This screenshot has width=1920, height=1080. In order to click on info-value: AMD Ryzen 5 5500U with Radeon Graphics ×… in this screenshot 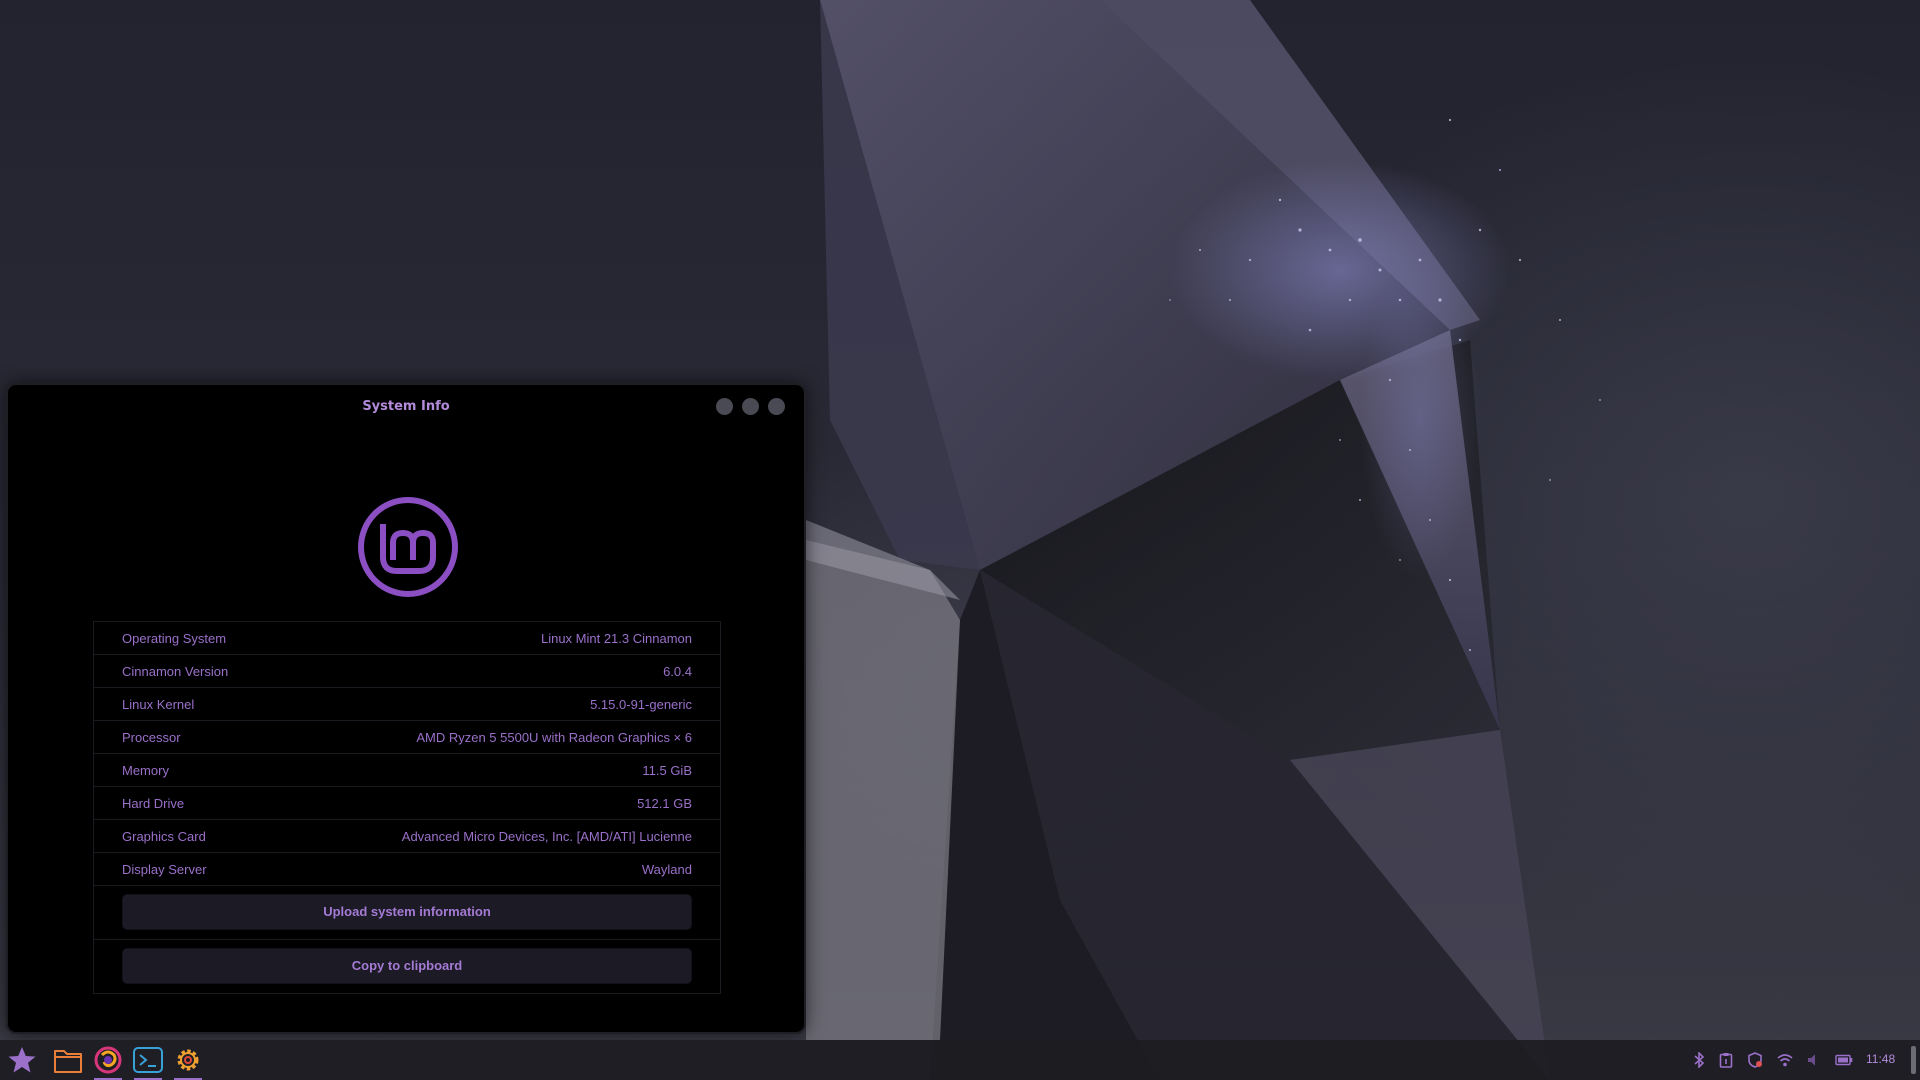, I will do `click(554, 737)`.